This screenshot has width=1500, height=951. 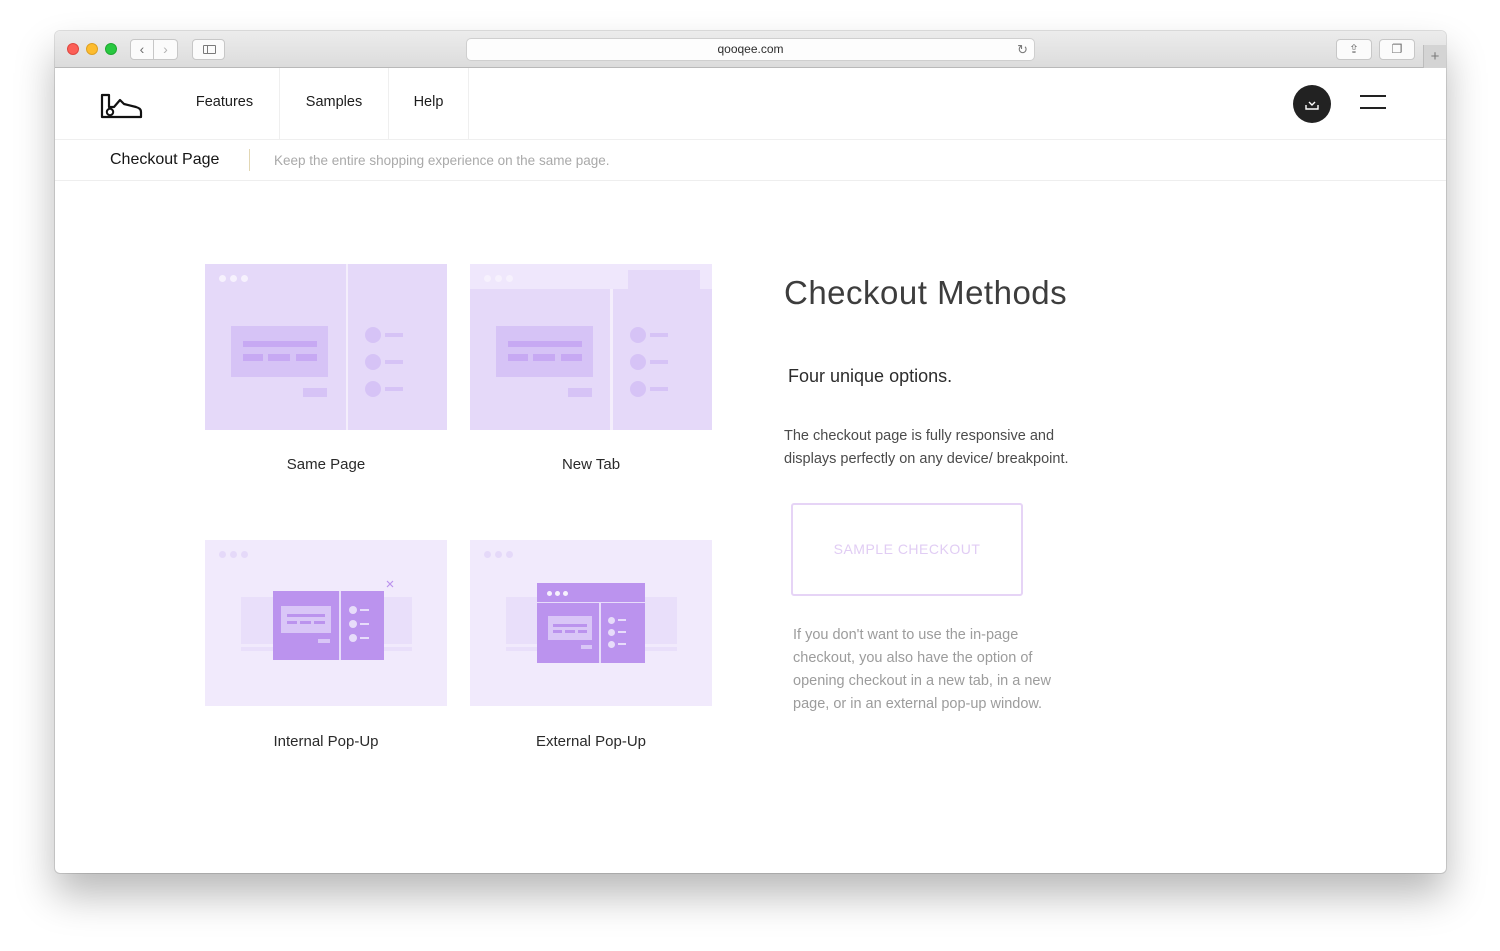 What do you see at coordinates (165, 159) in the screenshot?
I see `page-title: Checkout Page` at bounding box center [165, 159].